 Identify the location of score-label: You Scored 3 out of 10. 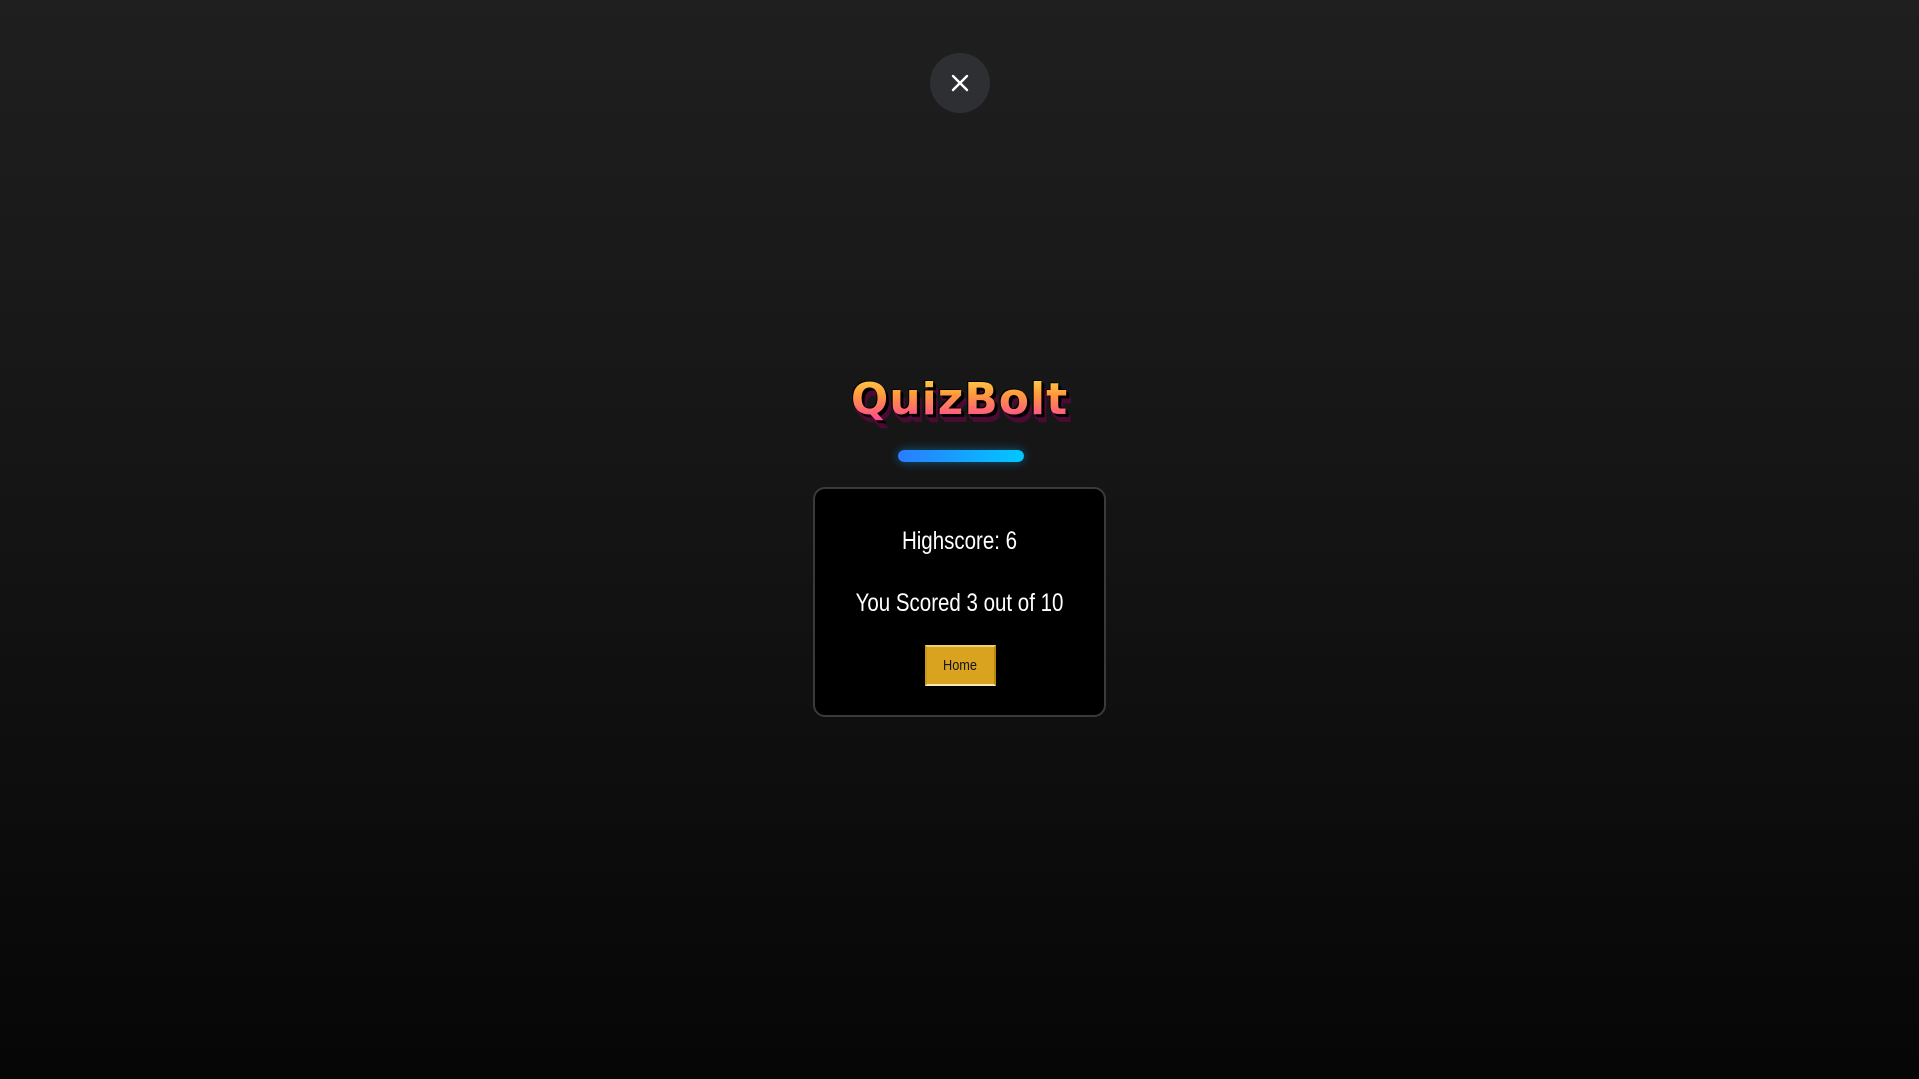
(959, 603).